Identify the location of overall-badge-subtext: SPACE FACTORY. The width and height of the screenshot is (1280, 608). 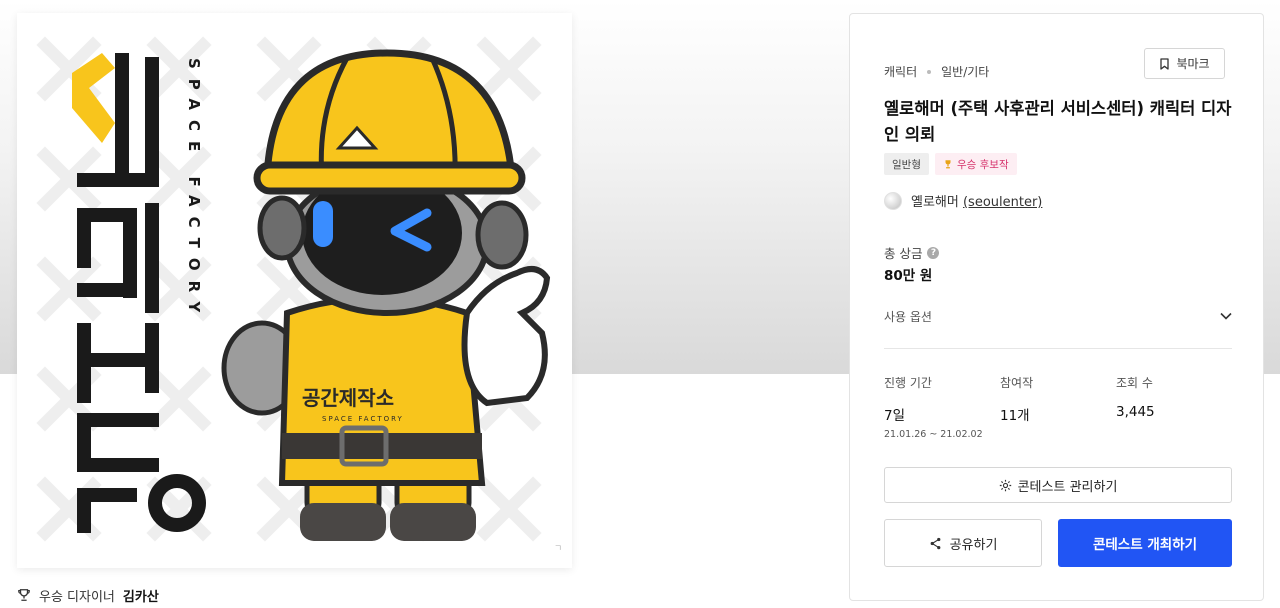
(363, 419).